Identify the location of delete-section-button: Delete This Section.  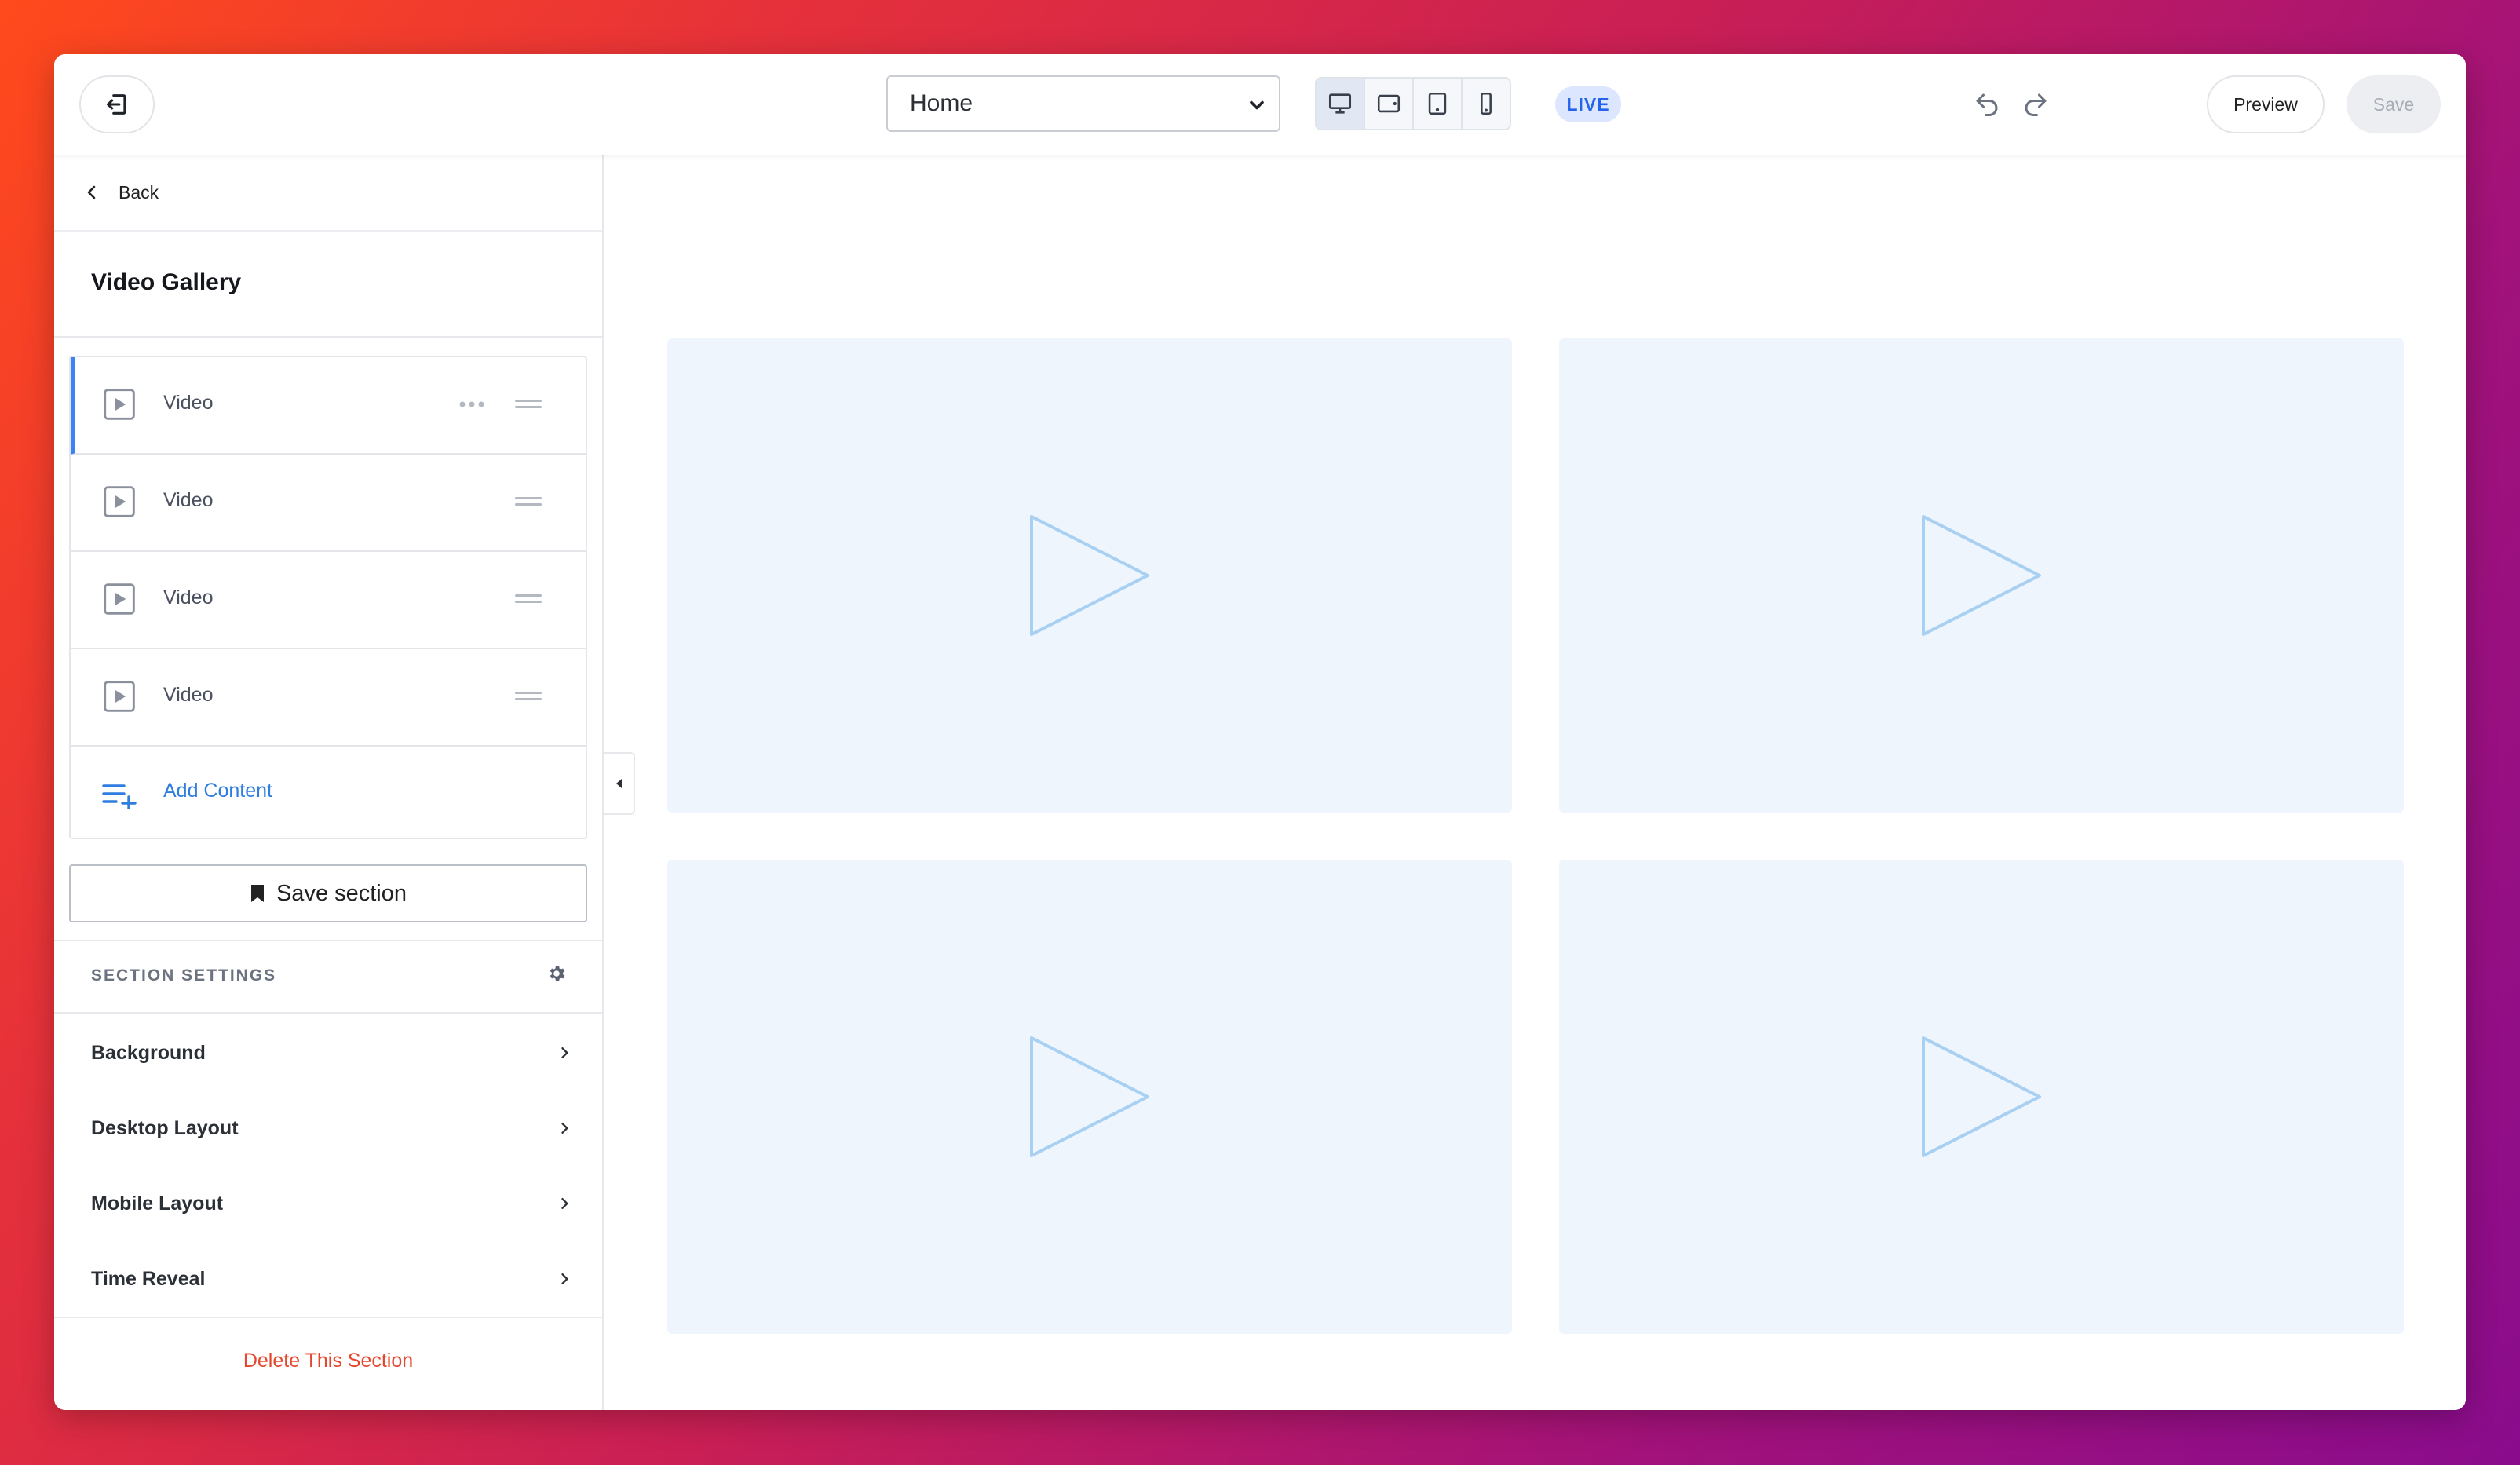
(328, 1361).